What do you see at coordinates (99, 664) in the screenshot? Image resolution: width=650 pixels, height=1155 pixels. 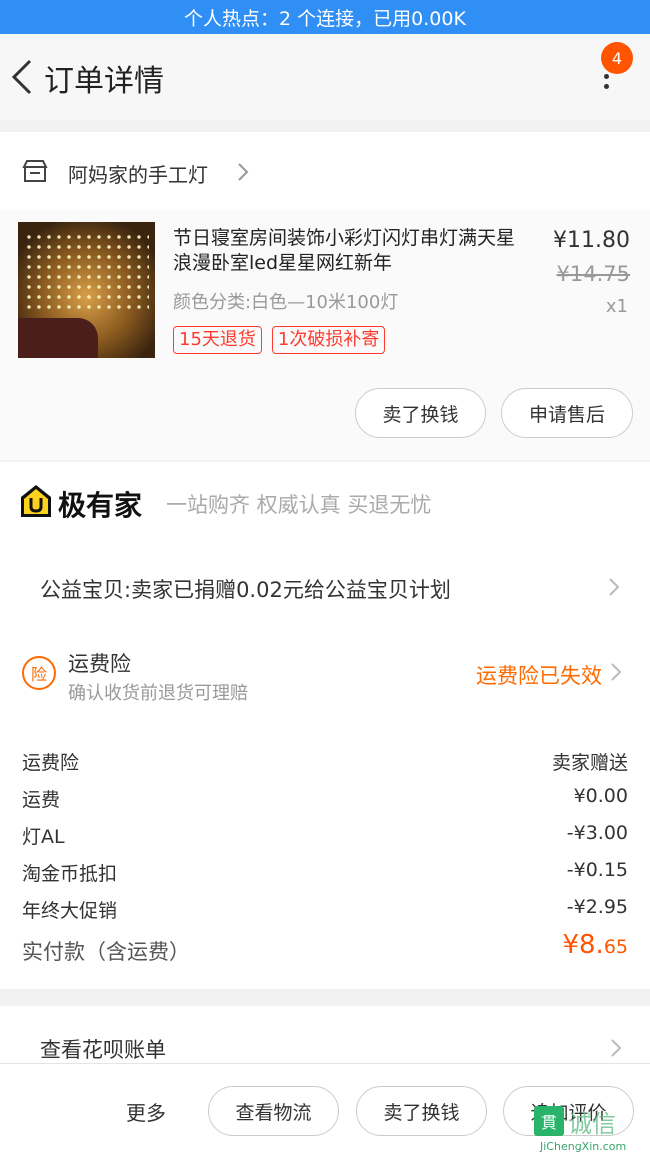 I see `insurance-title: 运费险` at bounding box center [99, 664].